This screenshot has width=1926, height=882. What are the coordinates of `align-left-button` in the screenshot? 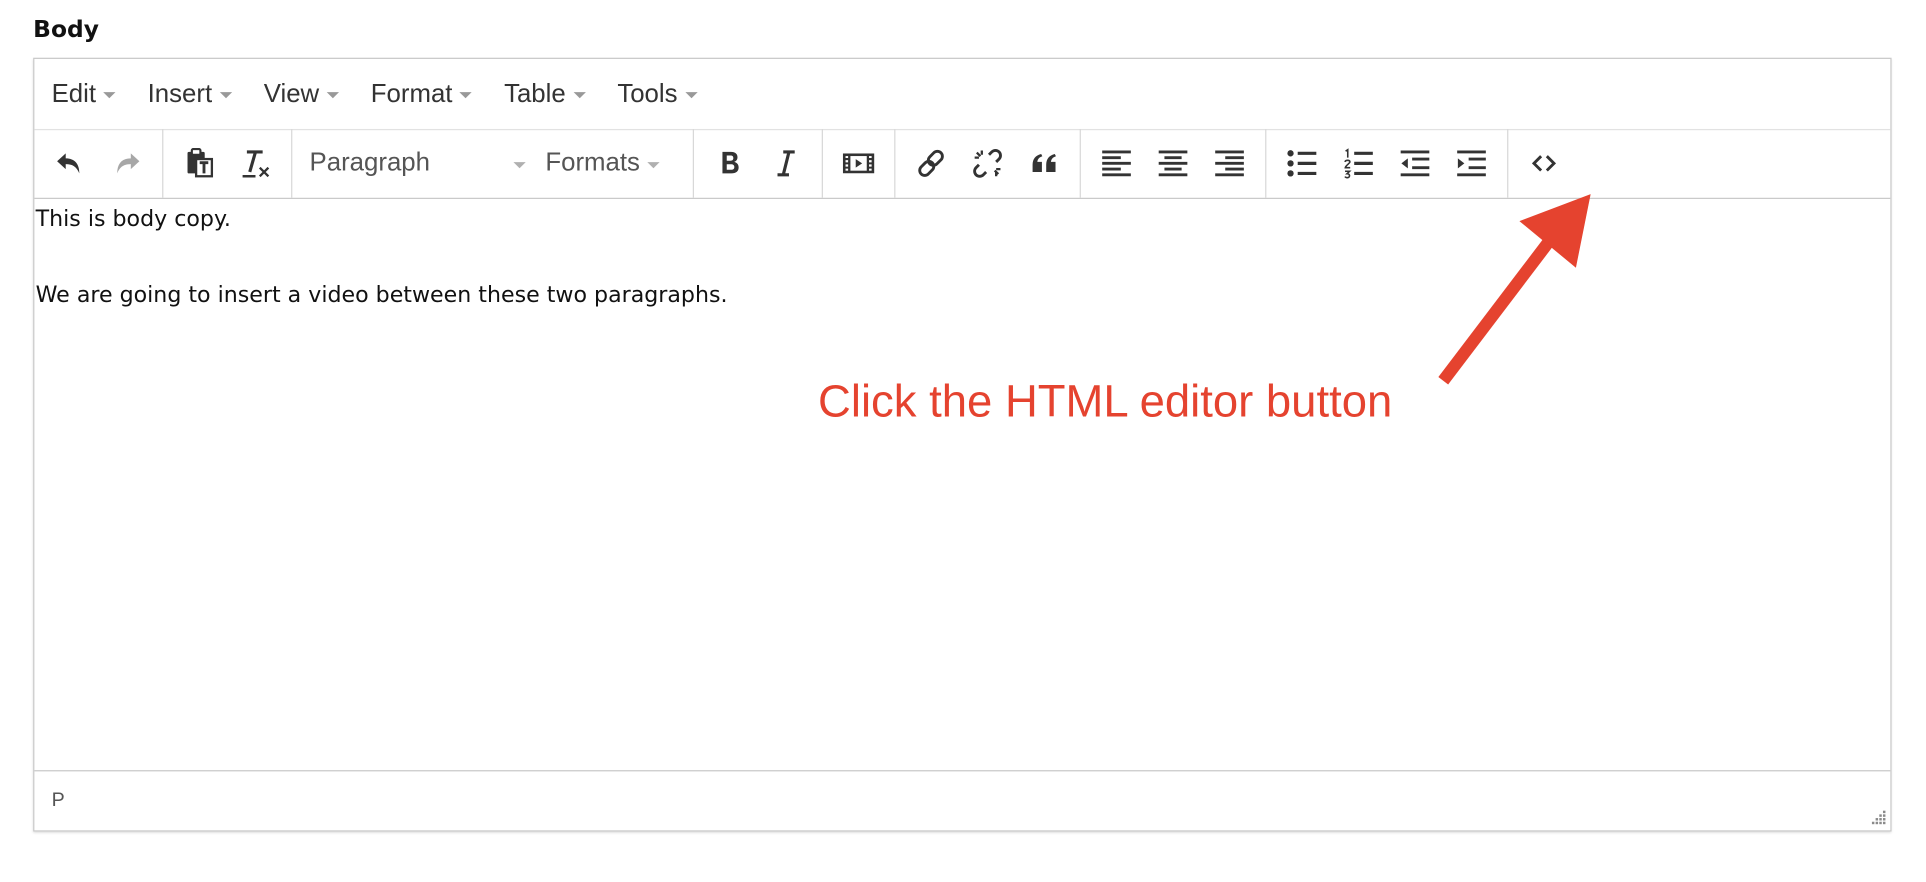 It's located at (1116, 163).